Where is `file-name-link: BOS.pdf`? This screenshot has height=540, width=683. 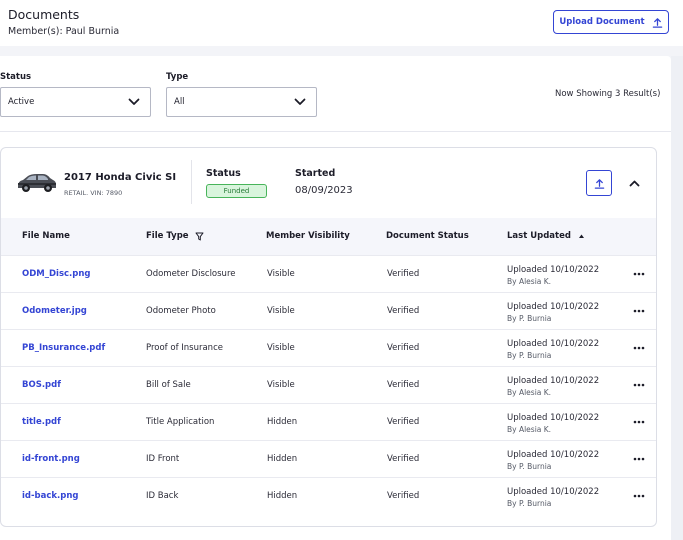
file-name-link: BOS.pdf is located at coordinates (41, 385).